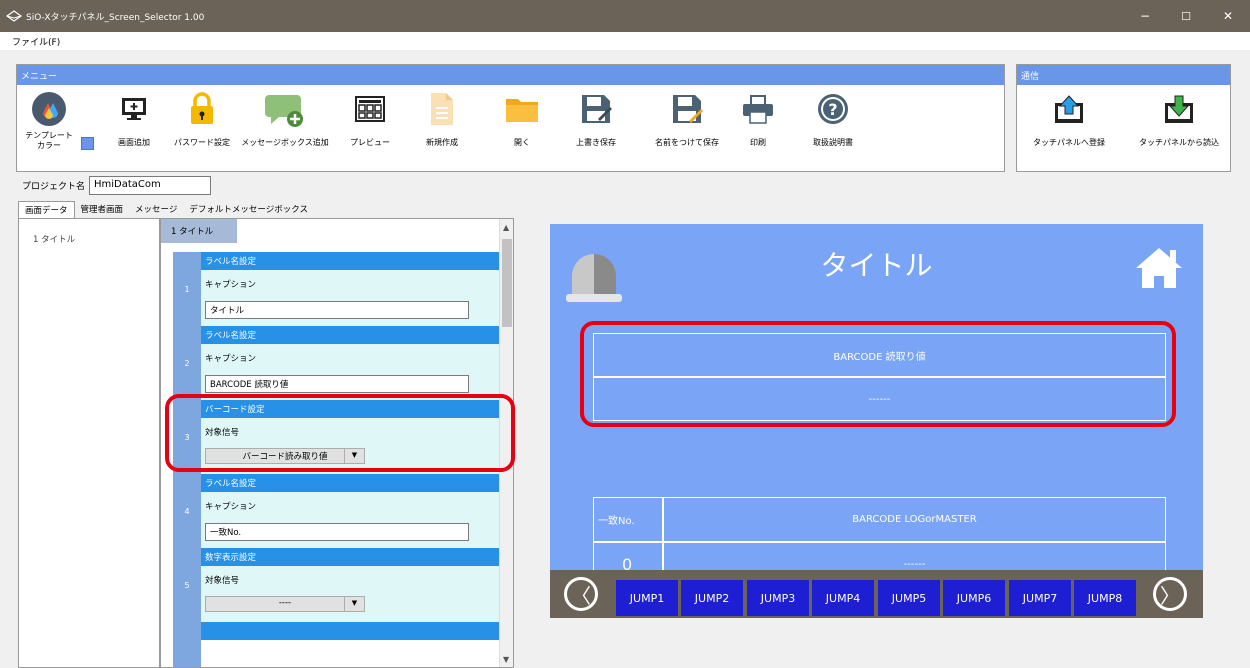 Image resolution: width=1250 pixels, height=668 pixels. What do you see at coordinates (337, 310) in the screenshot?
I see `caption-input: タイトル` at bounding box center [337, 310].